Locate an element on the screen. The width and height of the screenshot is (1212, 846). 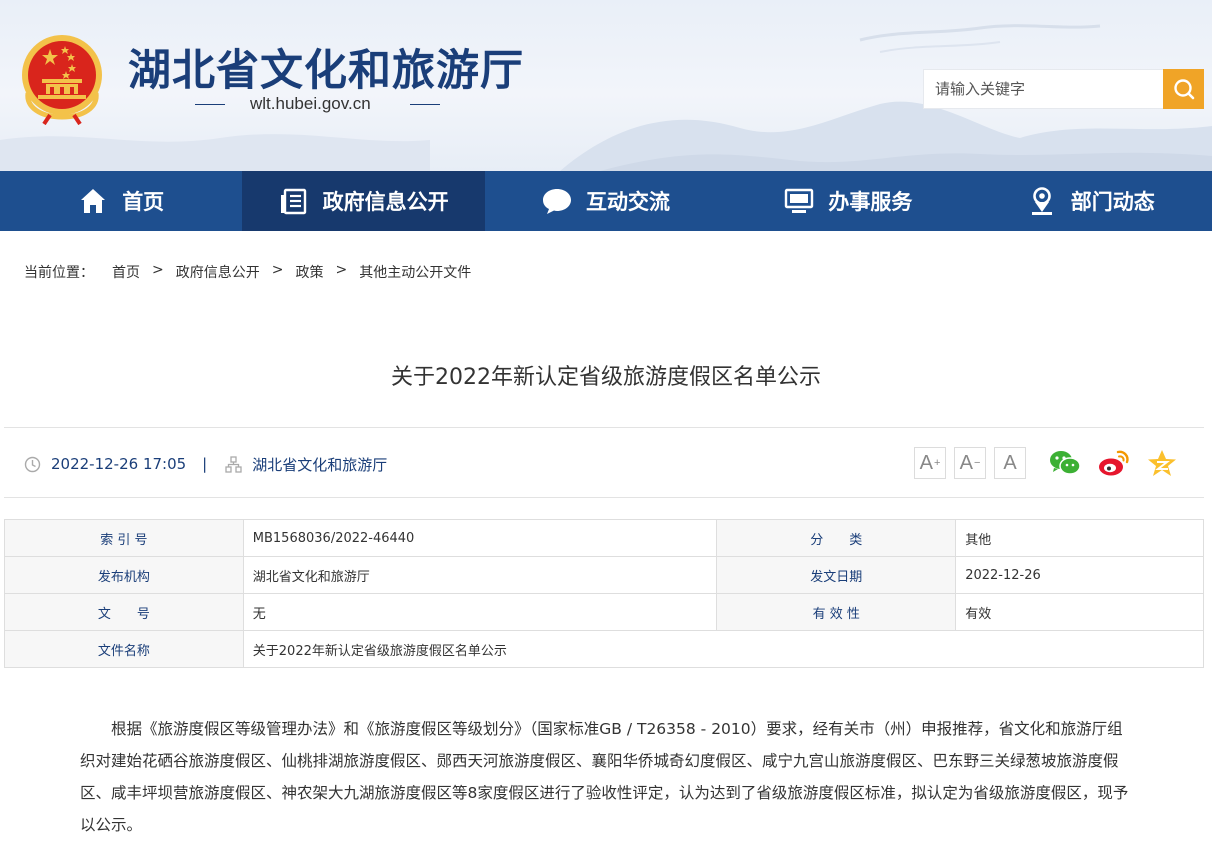
font-increase-label: A is located at coordinates (926, 462).